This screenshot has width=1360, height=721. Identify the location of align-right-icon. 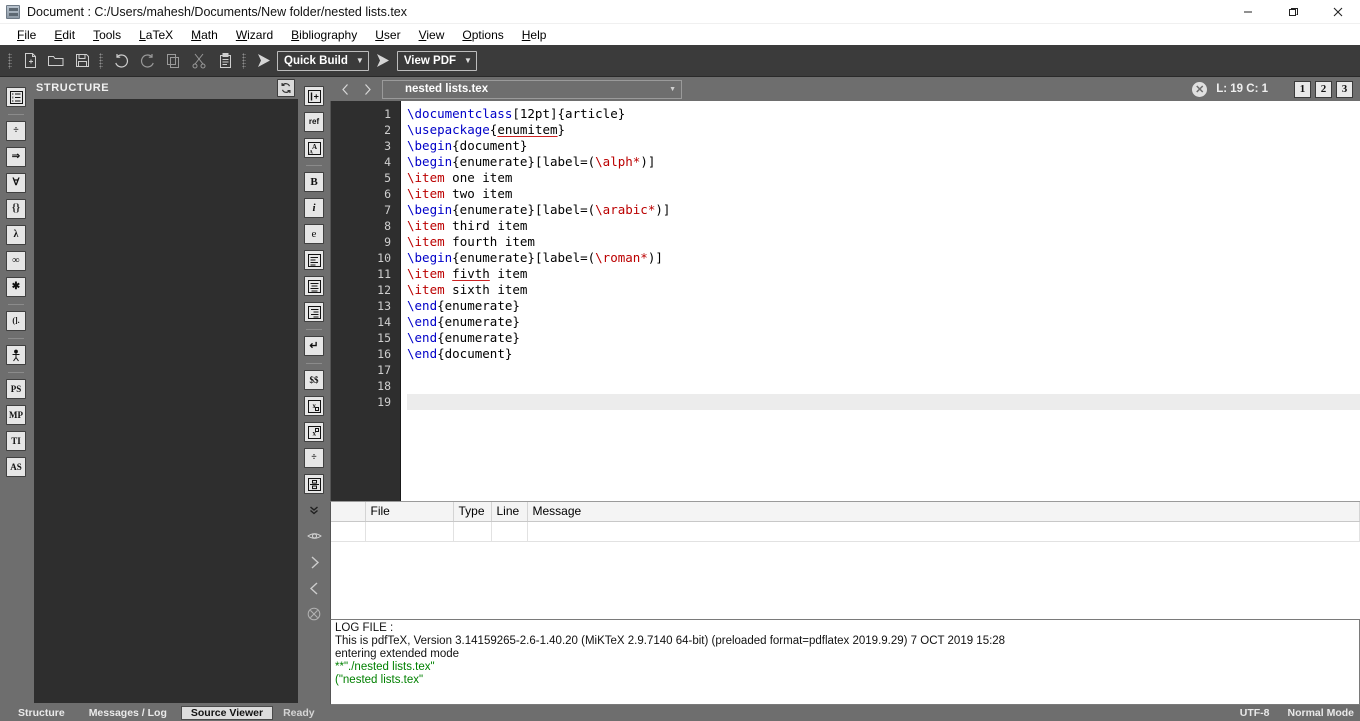
(314, 312).